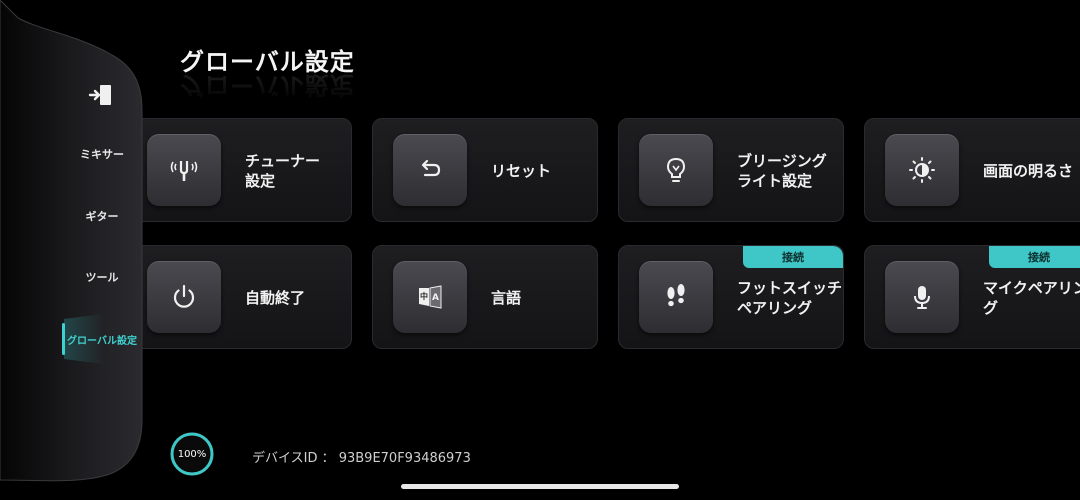 This screenshot has height=500, width=1080. Describe the element at coordinates (782, 171) in the screenshot. I see `card-label: ブリージング ライト設定` at that location.